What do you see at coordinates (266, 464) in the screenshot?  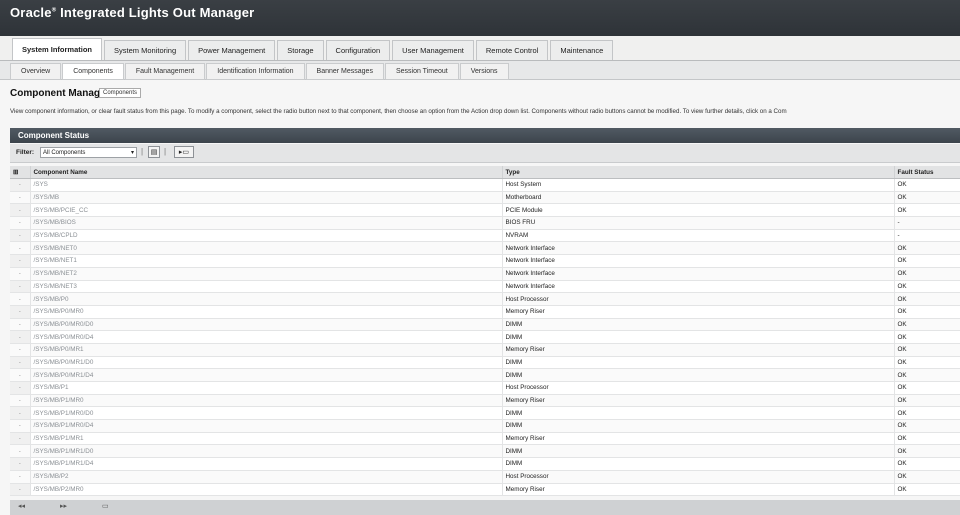 I see `component-name-cell: /SYS/MB/P1/MR1/D4` at bounding box center [266, 464].